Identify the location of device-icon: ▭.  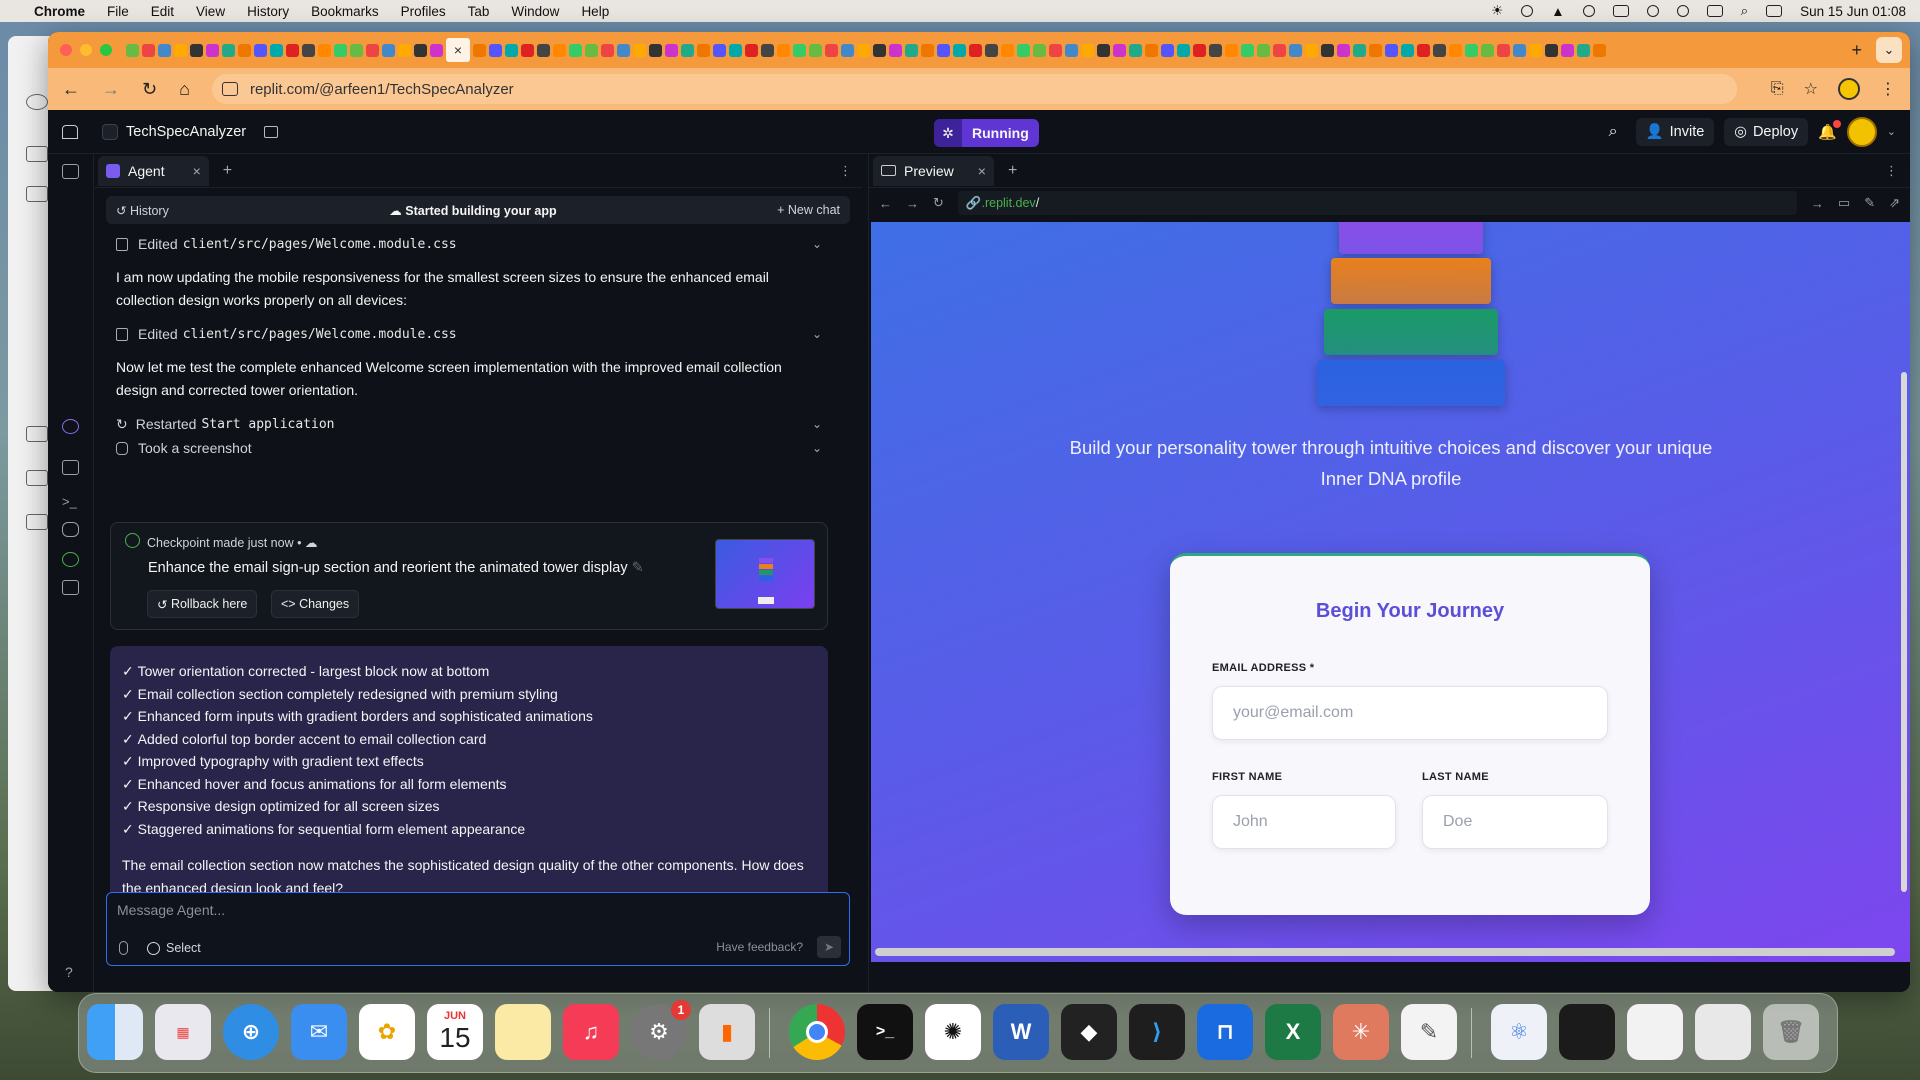
(1844, 203).